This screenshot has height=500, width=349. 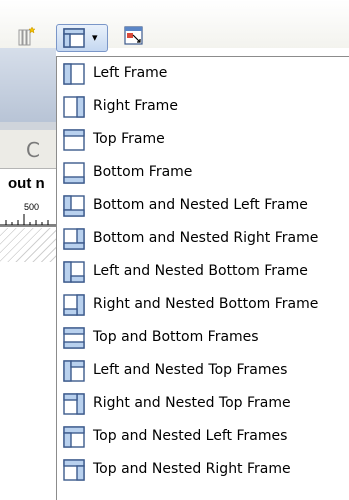 What do you see at coordinates (200, 271) in the screenshot?
I see `menu-item-label: Left and Nested Bottom Frame` at bounding box center [200, 271].